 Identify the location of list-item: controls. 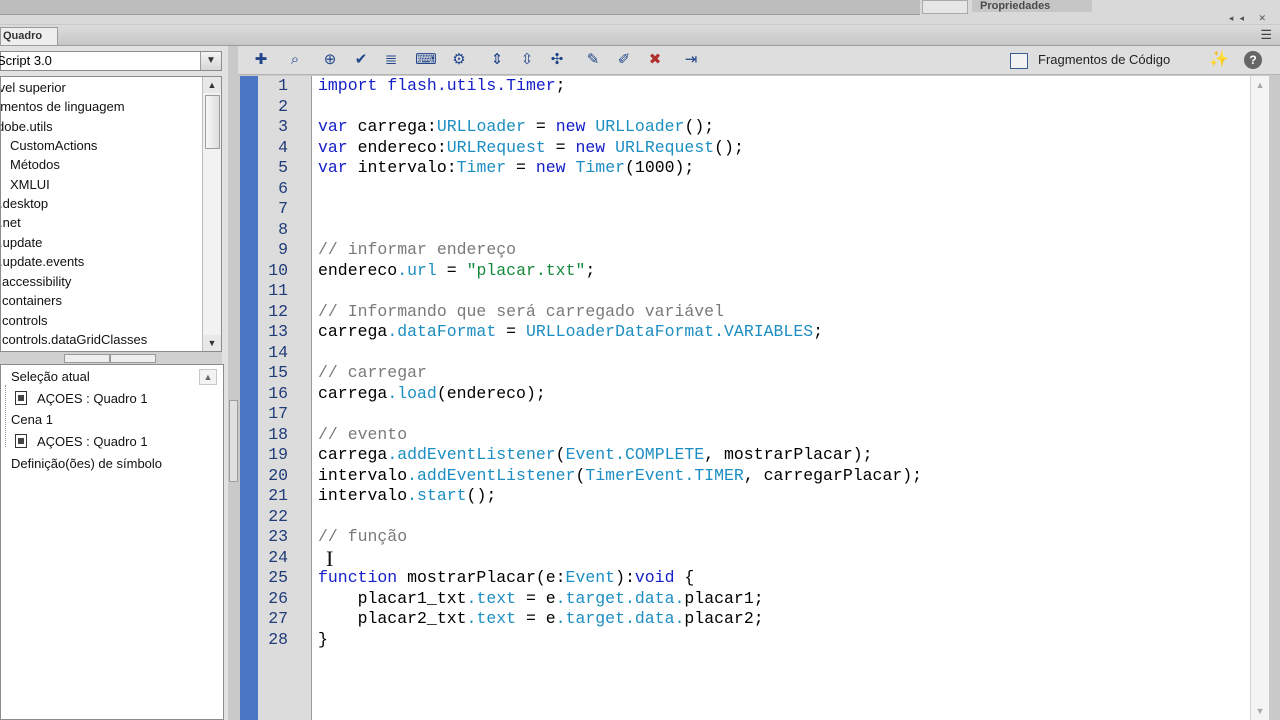
(25, 320).